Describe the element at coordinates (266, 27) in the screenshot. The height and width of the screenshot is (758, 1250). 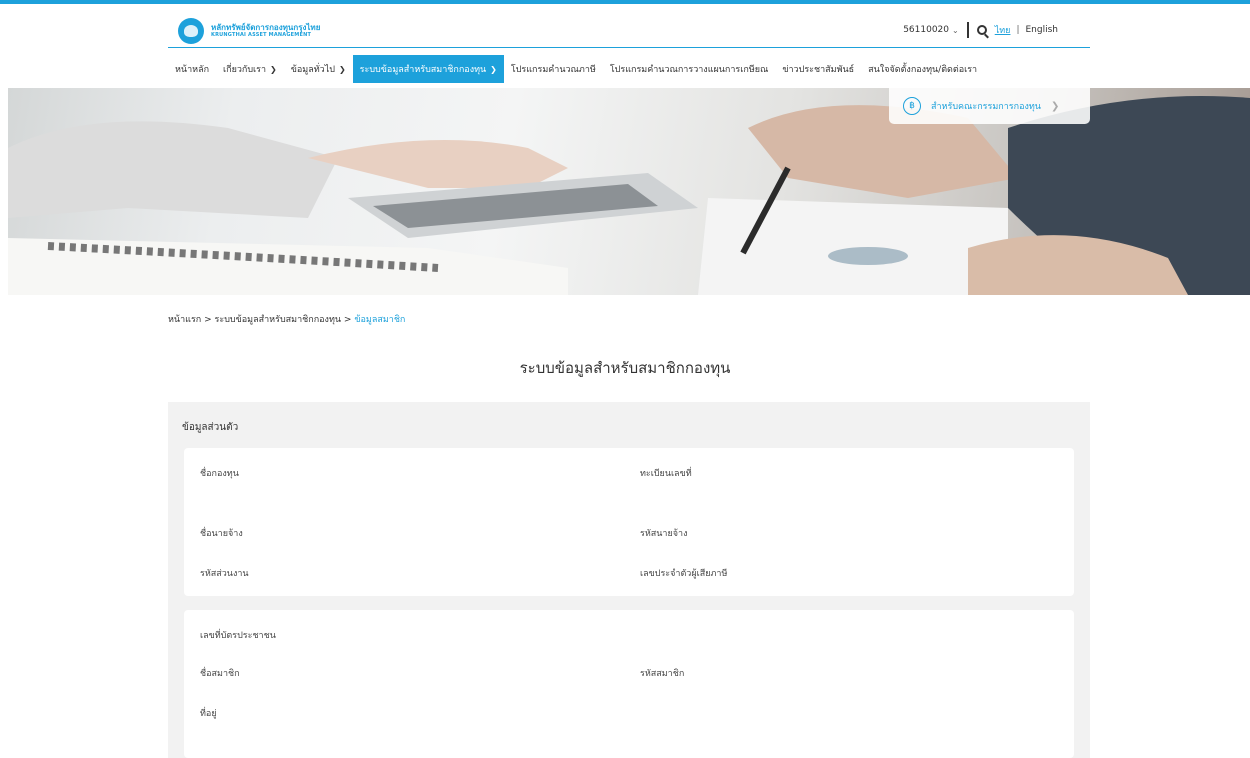
I see `logo-thai-name: หลักทรัพย์จัดการกองทุนกรุงไทย` at that location.